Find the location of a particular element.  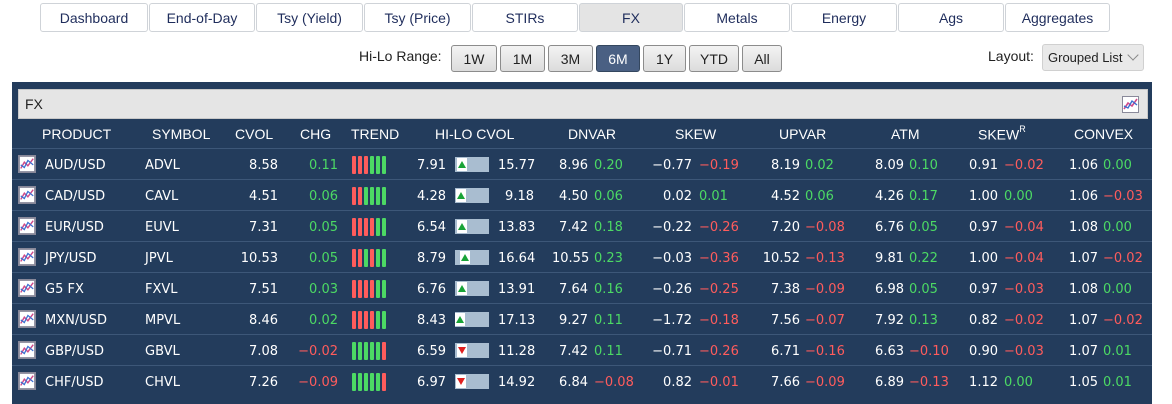

chevron-down-icon is located at coordinates (1133, 55).